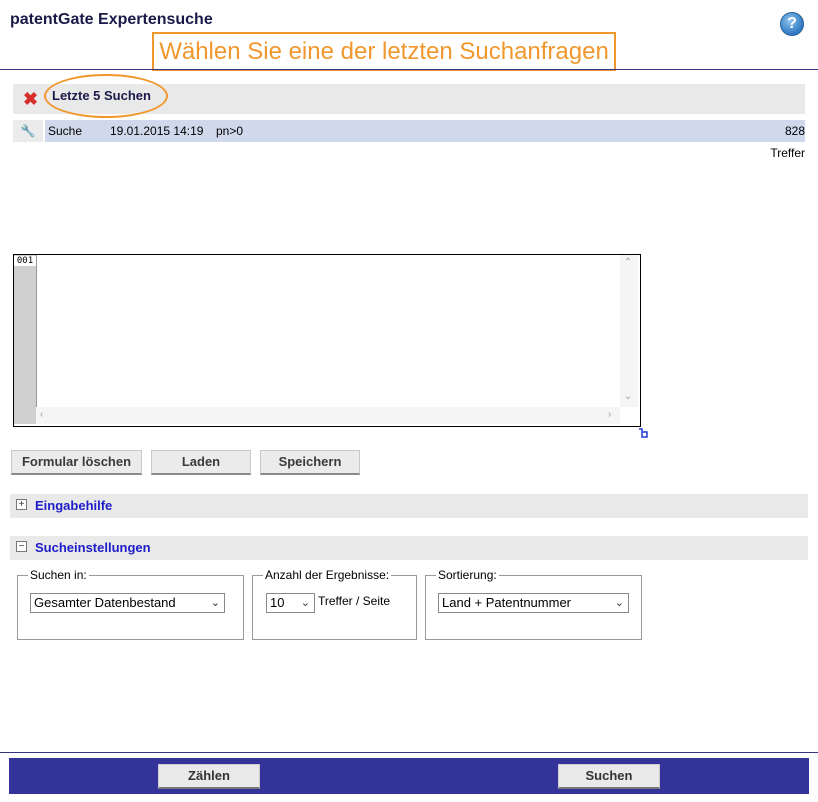  I want to click on search-in-select: Gesamter Datenbestand ⌄, so click(127, 603).